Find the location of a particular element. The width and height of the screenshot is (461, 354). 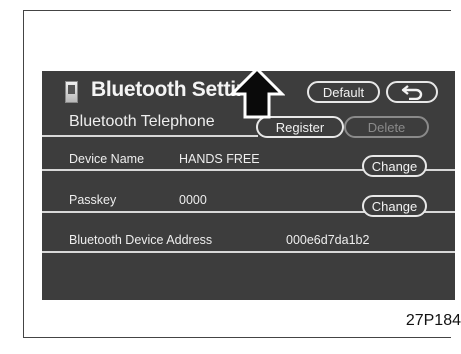

default-button: Default is located at coordinates (343, 92).